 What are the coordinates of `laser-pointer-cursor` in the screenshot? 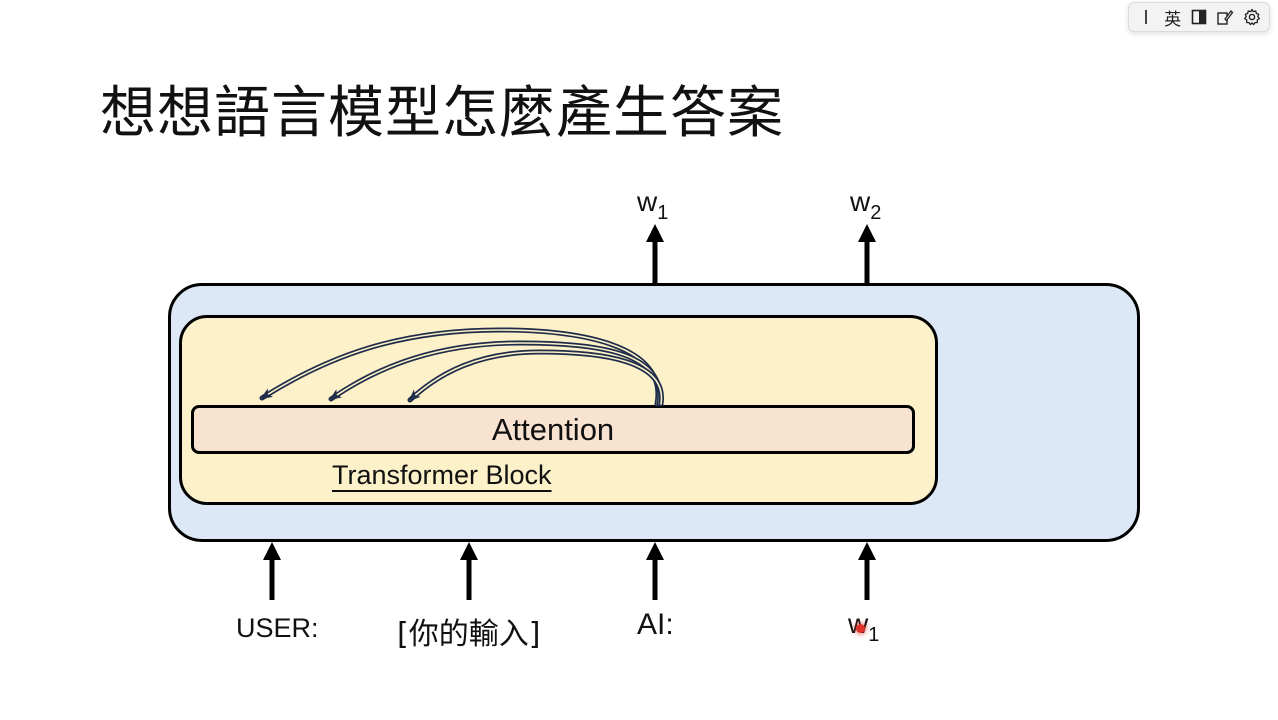 It's located at (860, 628).